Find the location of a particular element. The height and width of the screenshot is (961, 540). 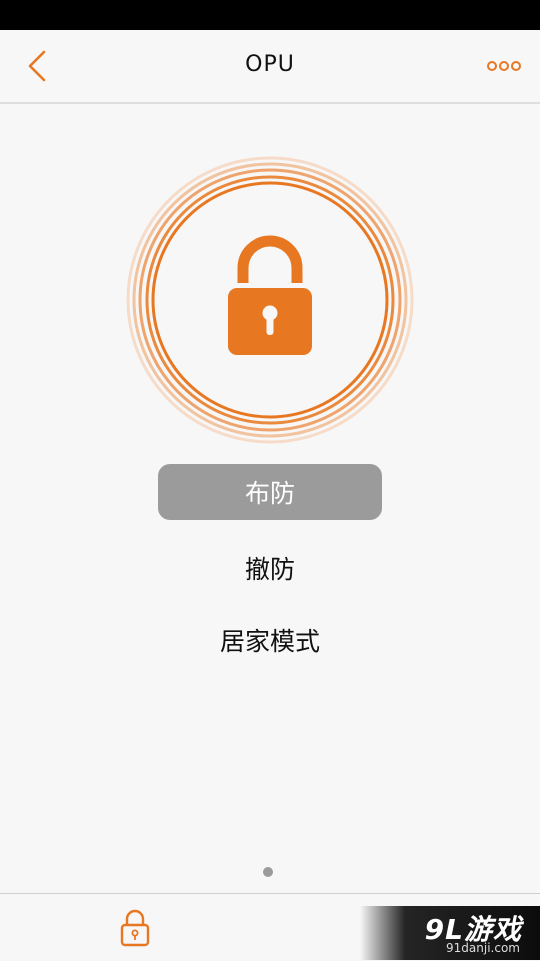

watermark-url: 91danji.com is located at coordinates (483, 948).